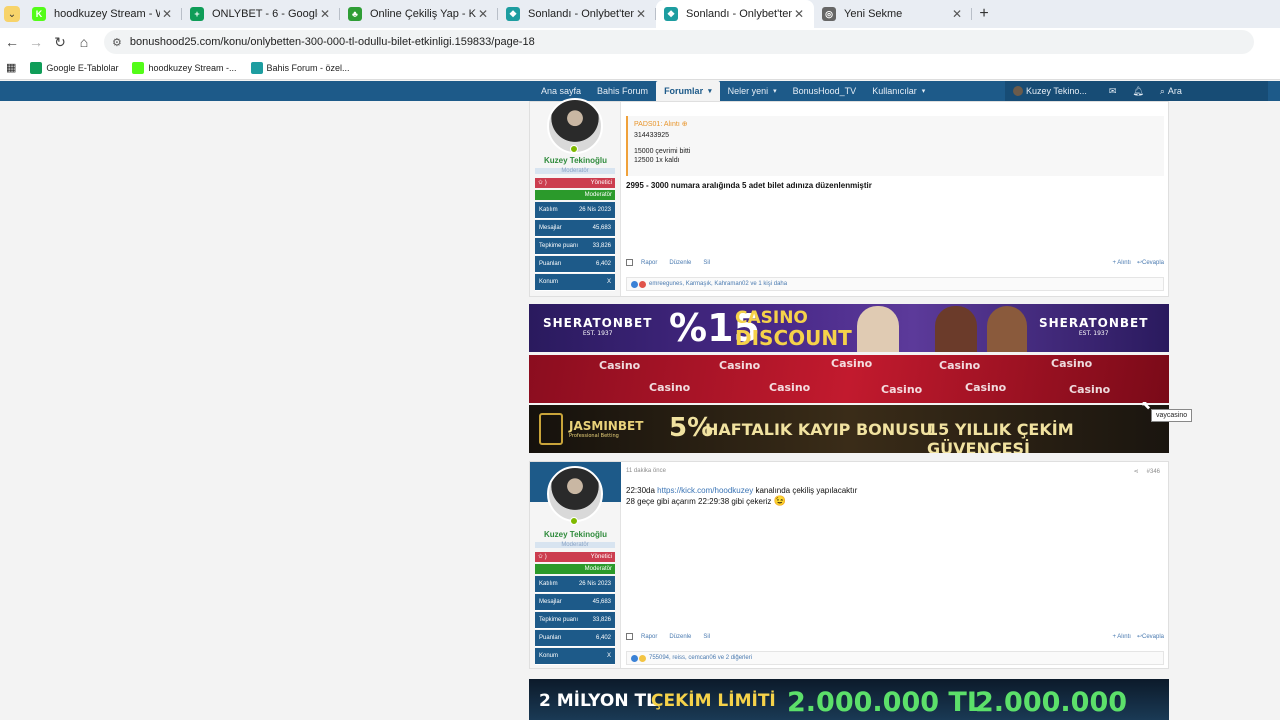 The width and height of the screenshot is (1280, 720). I want to click on tab-title: Sonlandı - Onlybet'ten 300.000, so click(739, 14).